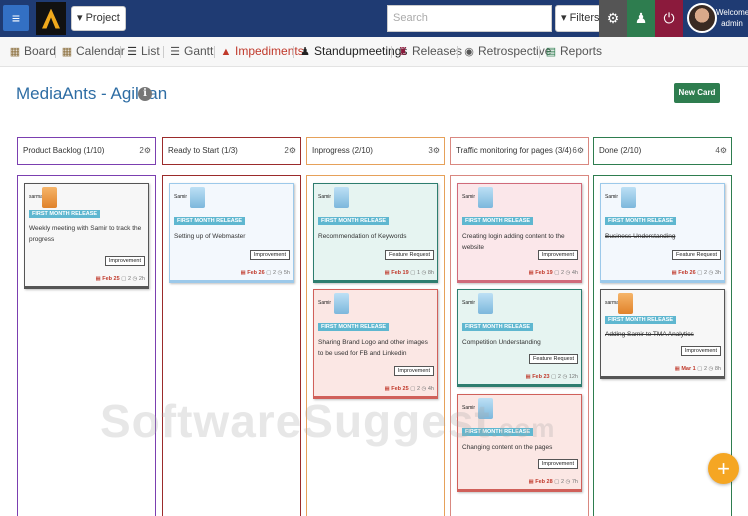  Describe the element at coordinates (574, 482) in the screenshot. I see `time-estimate: 7h` at that location.